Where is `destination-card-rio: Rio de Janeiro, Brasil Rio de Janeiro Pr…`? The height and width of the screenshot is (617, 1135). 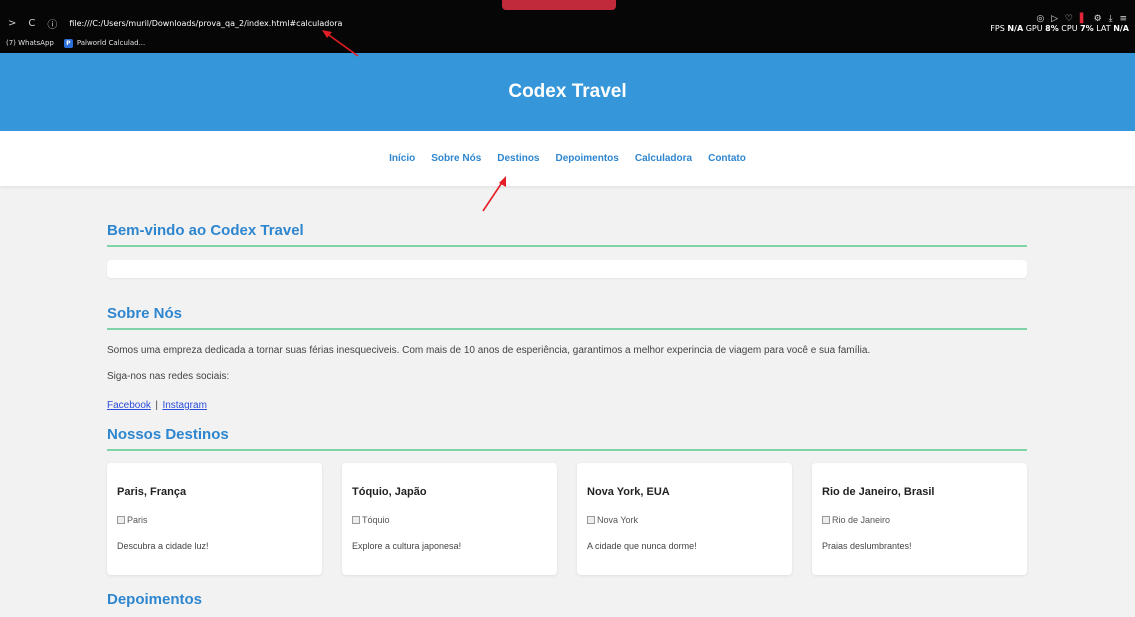
destination-card-rio: Rio de Janeiro, Brasil Rio de Janeiro Pr… is located at coordinates (919, 519).